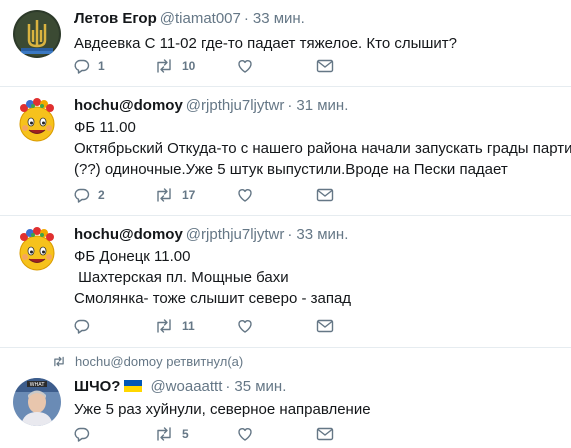  I want to click on tweet-text-line: Смолянка- тоже слышит северо - запад, so click(213, 298).